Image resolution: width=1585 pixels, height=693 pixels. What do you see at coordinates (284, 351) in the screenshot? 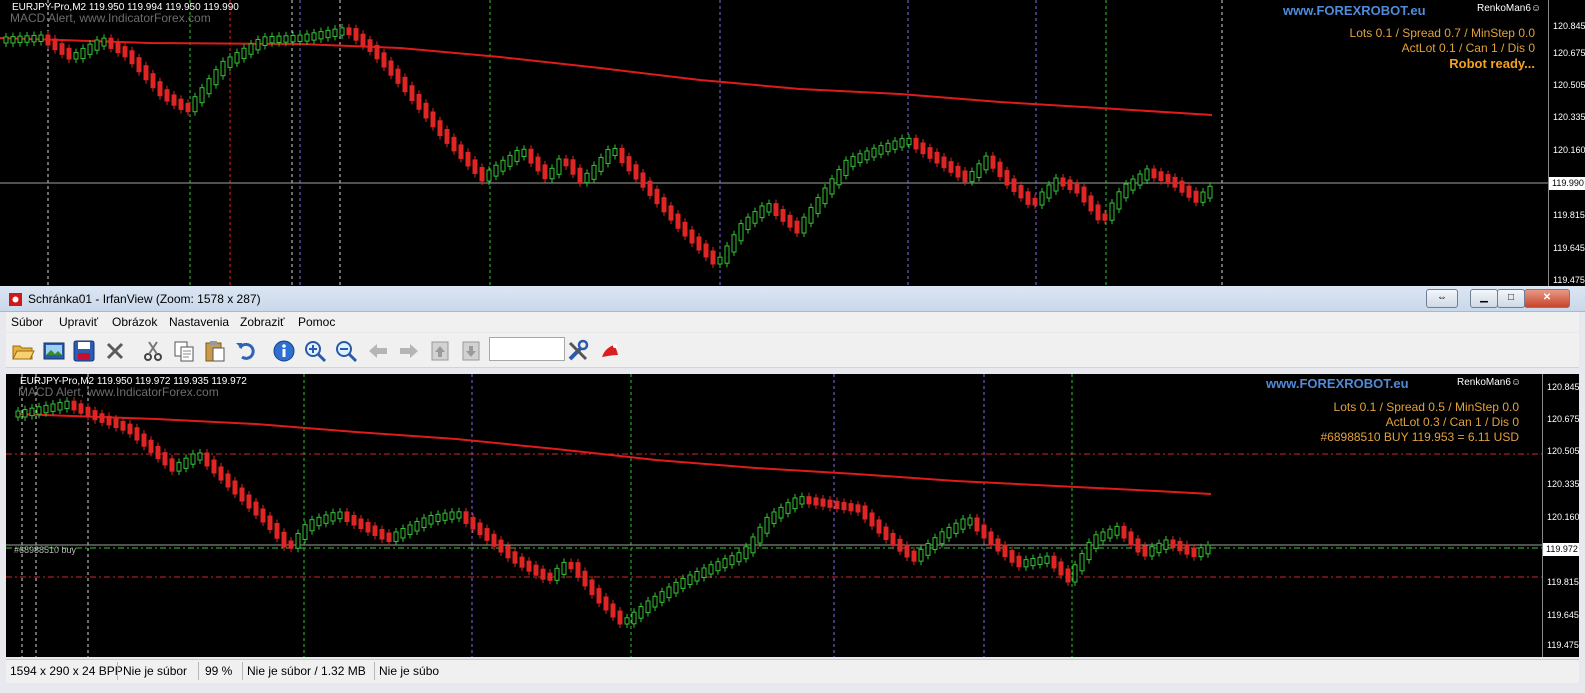
I see `info-icon` at bounding box center [284, 351].